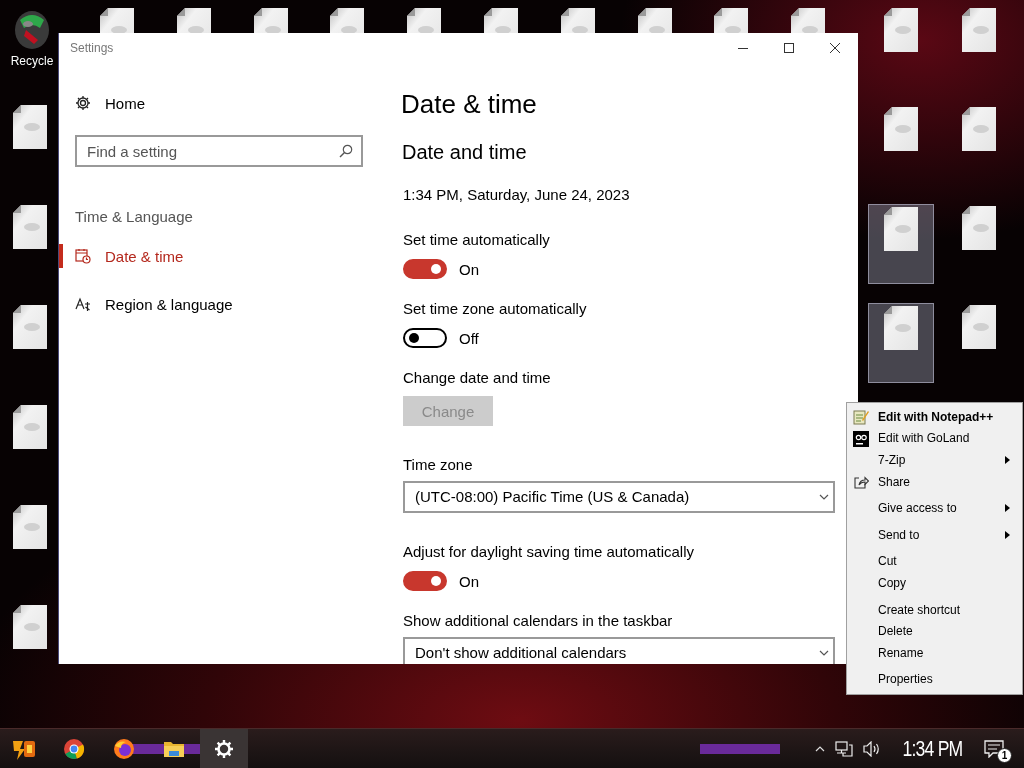 This screenshot has width=1024, height=768. I want to click on search-icon, so click(346, 151).